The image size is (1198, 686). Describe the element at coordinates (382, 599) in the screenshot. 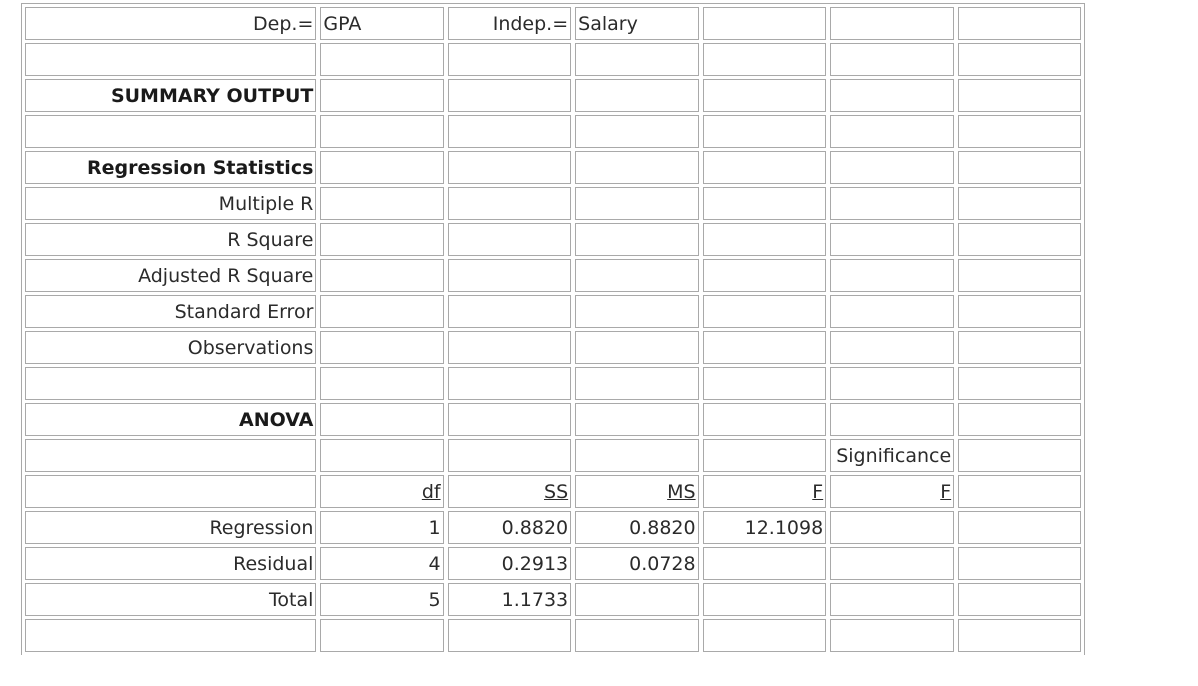

I see `total-df: 5` at that location.